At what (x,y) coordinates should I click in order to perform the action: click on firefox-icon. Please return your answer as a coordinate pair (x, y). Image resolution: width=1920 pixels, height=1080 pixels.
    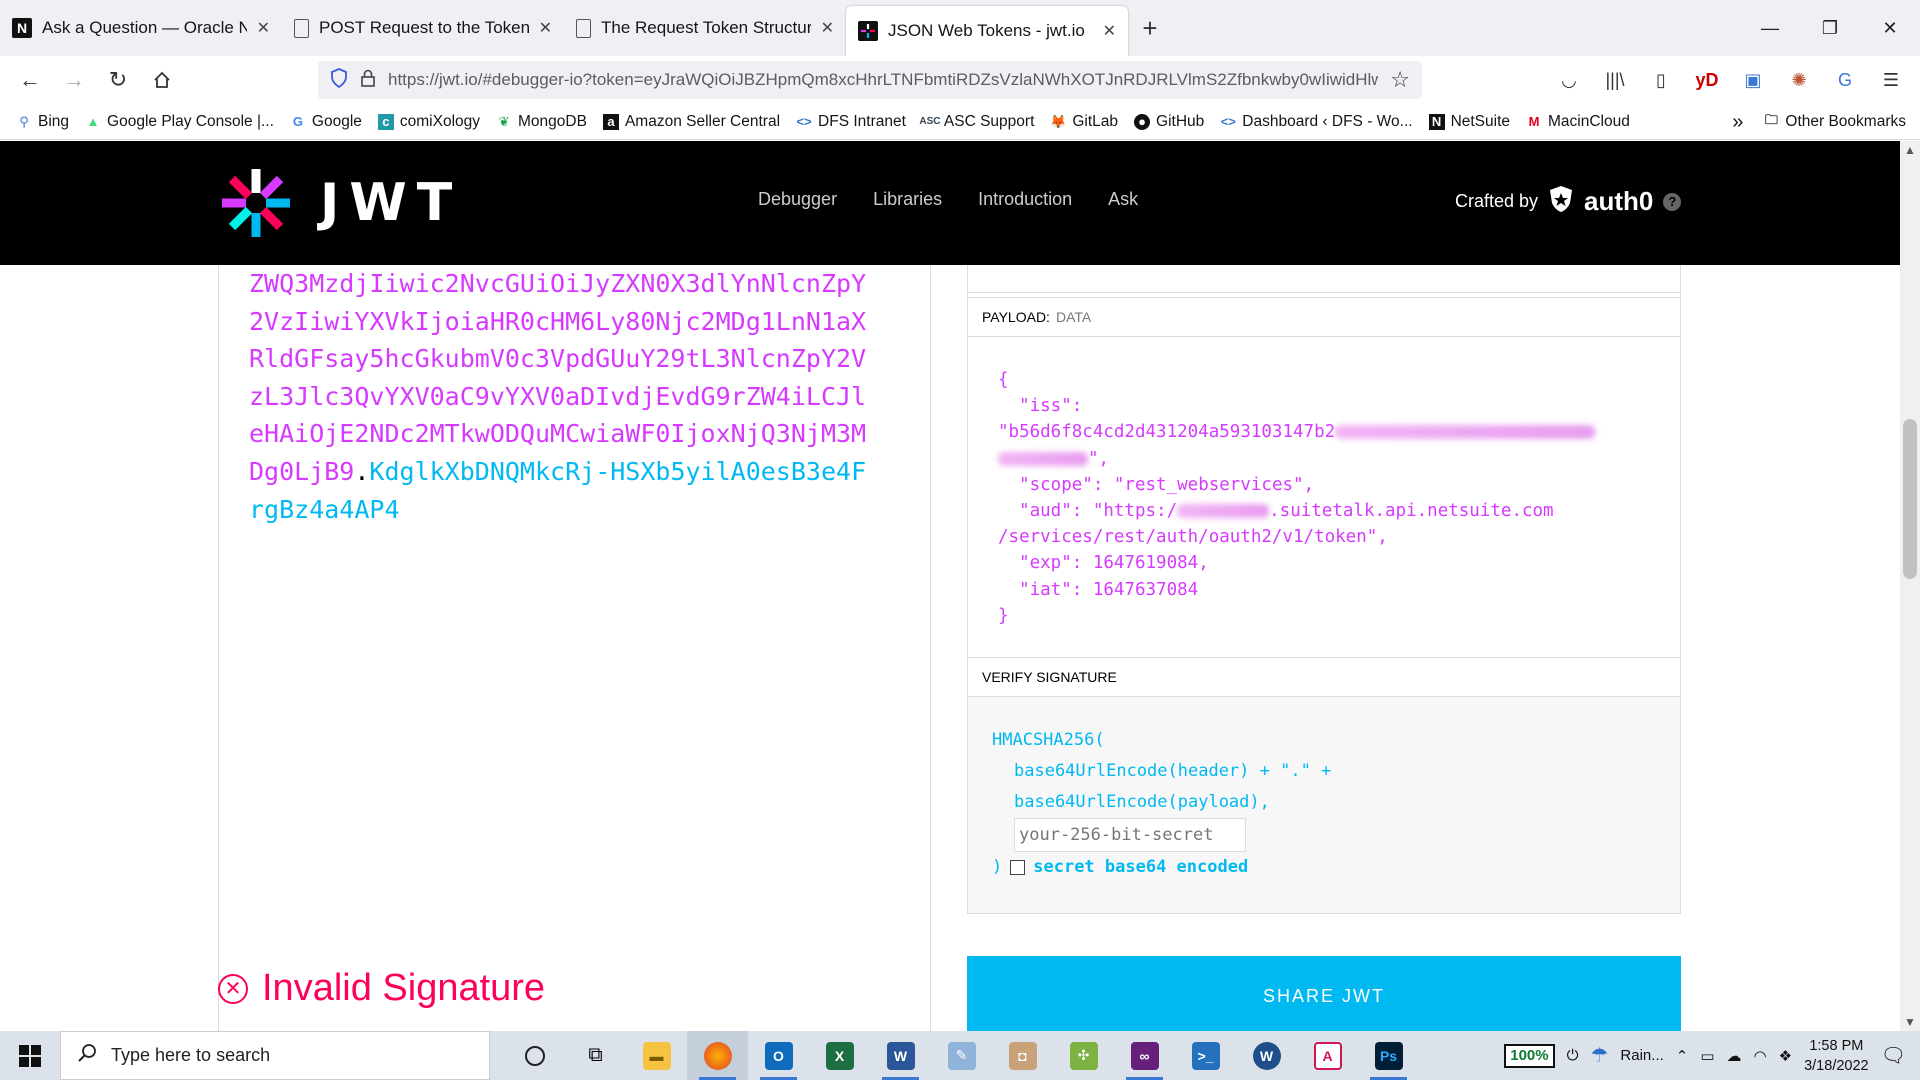
    Looking at the image, I should click on (717, 1055).